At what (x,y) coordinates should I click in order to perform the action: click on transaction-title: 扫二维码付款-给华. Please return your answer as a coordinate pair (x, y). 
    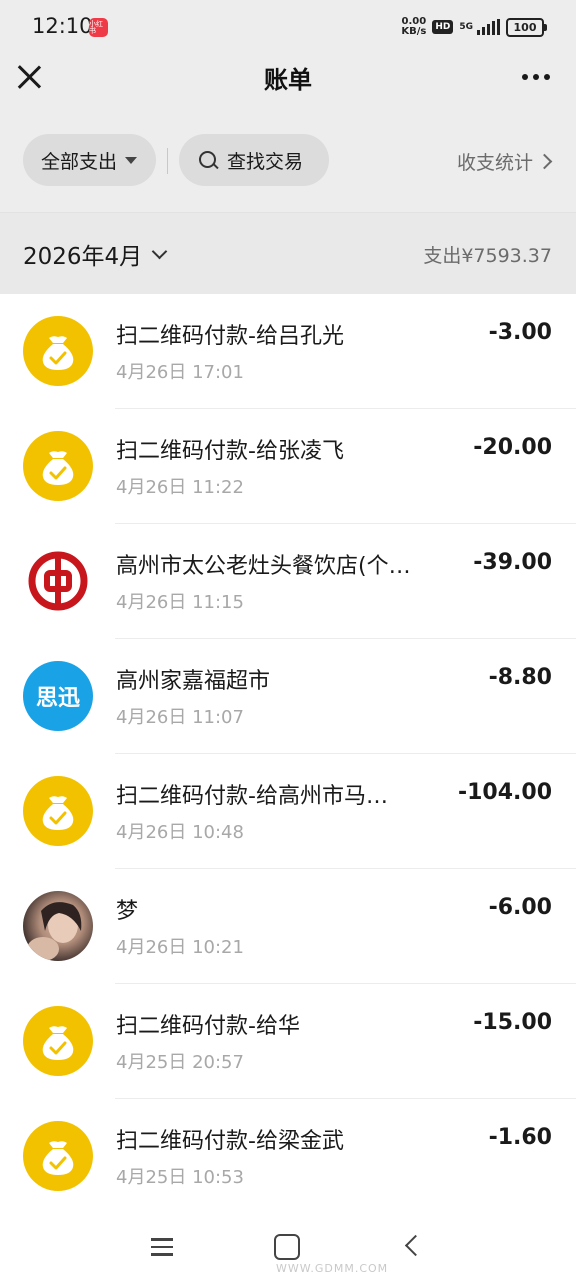
    Looking at the image, I should click on (208, 1026).